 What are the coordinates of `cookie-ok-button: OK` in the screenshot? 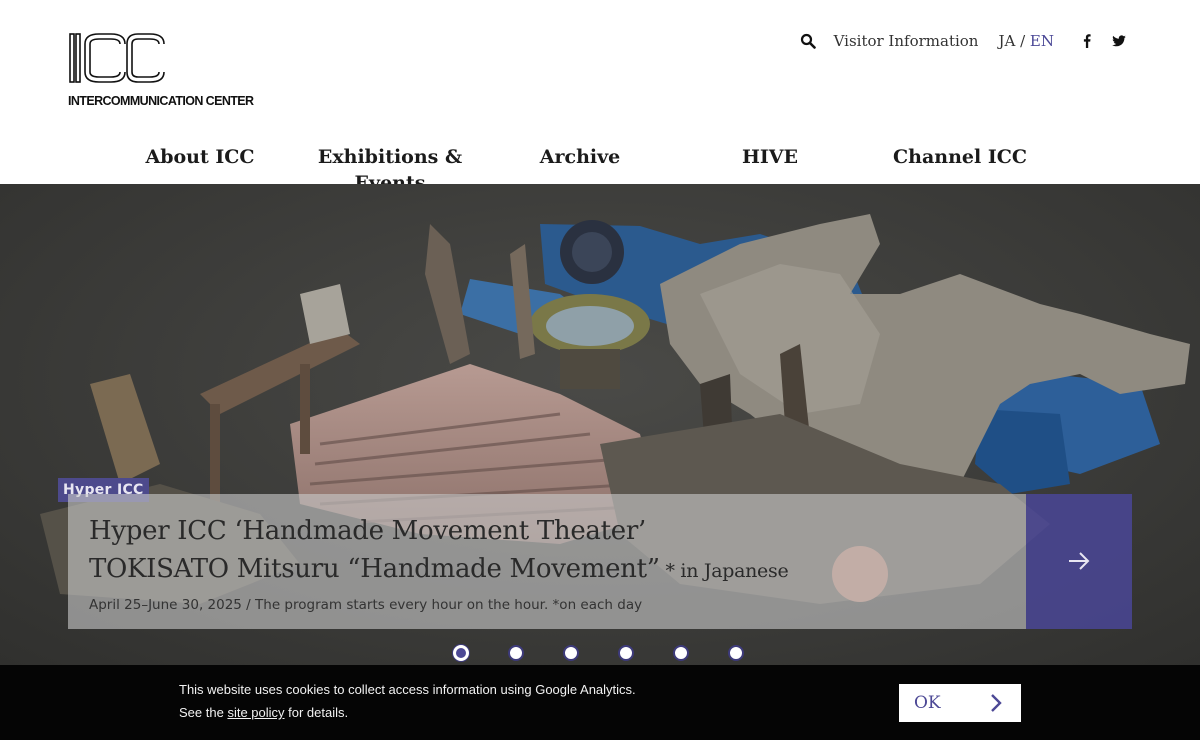 It's located at (960, 703).